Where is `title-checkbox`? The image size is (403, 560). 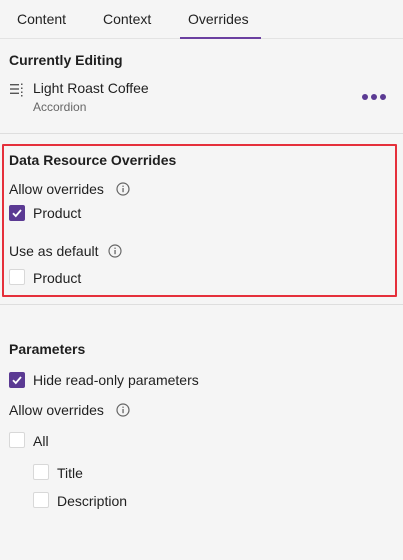
title-checkbox is located at coordinates (41, 472).